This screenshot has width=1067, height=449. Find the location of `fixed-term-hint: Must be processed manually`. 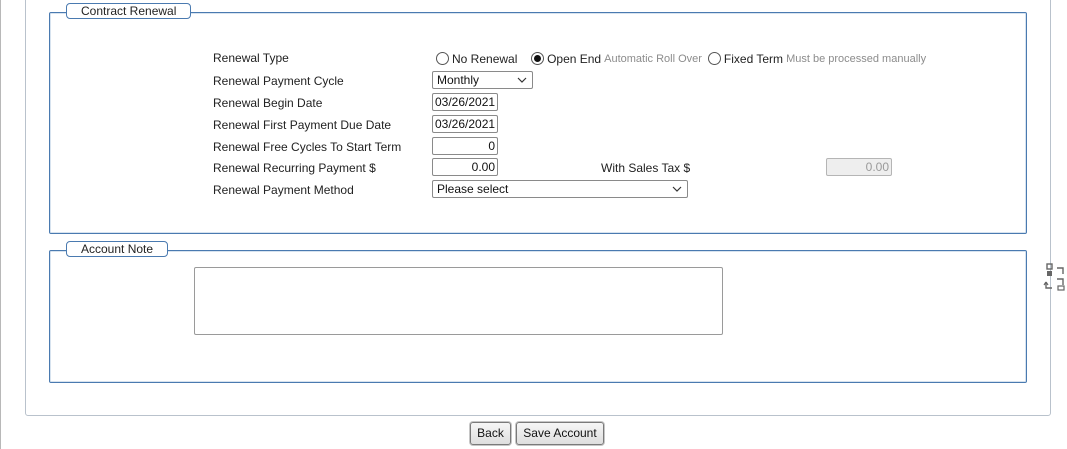

fixed-term-hint: Must be processed manually is located at coordinates (856, 58).